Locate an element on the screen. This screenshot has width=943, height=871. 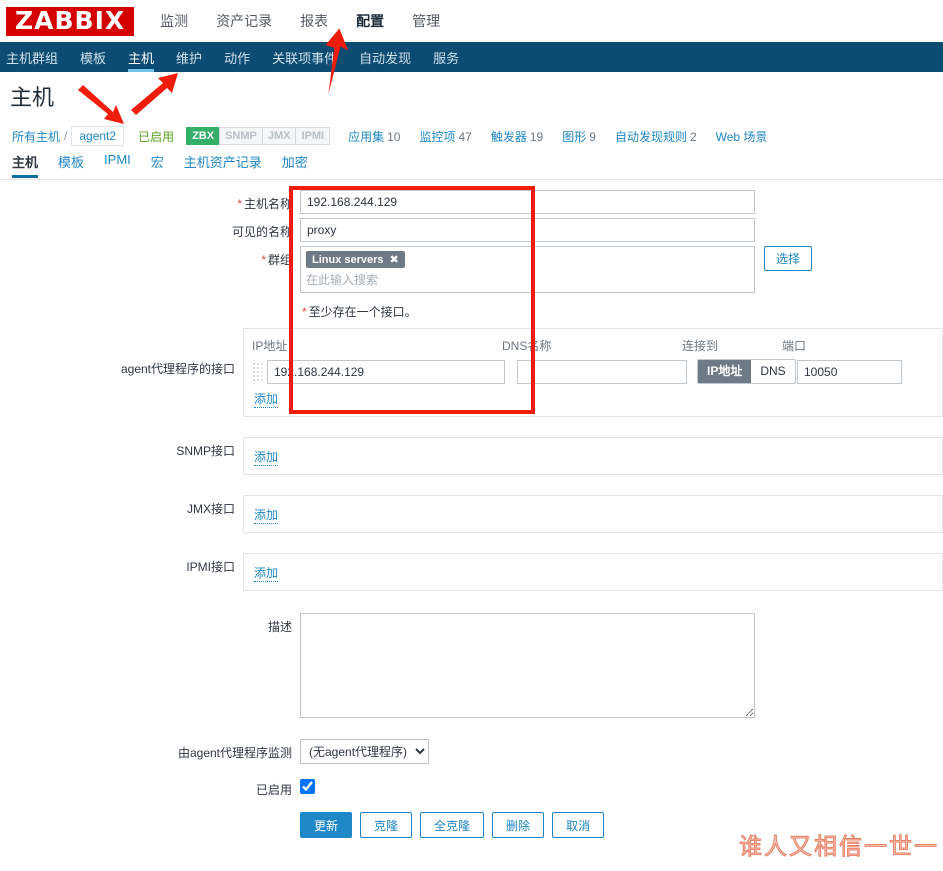
subnav-item-templates: 模板 is located at coordinates (93, 57).